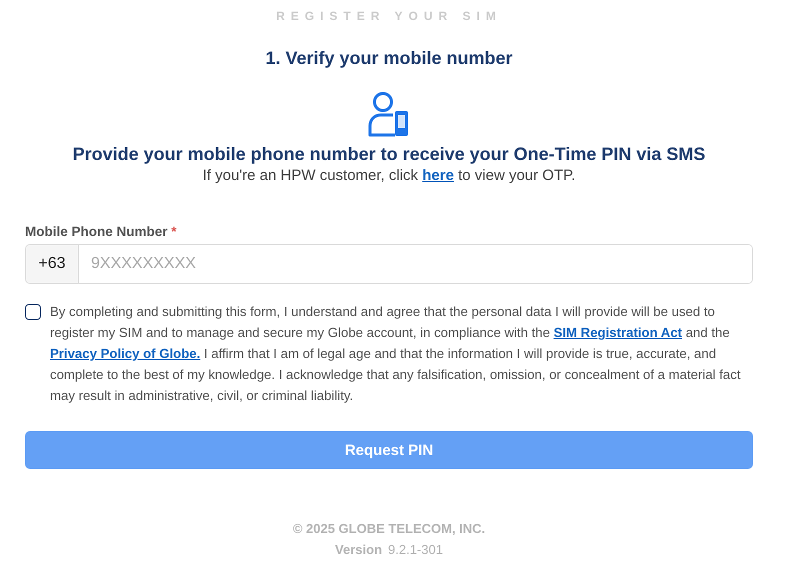 This screenshot has width=811, height=576. Describe the element at coordinates (389, 528) in the screenshot. I see `copyright-text: © 2025 GLOBE TELECOM, INC.` at that location.